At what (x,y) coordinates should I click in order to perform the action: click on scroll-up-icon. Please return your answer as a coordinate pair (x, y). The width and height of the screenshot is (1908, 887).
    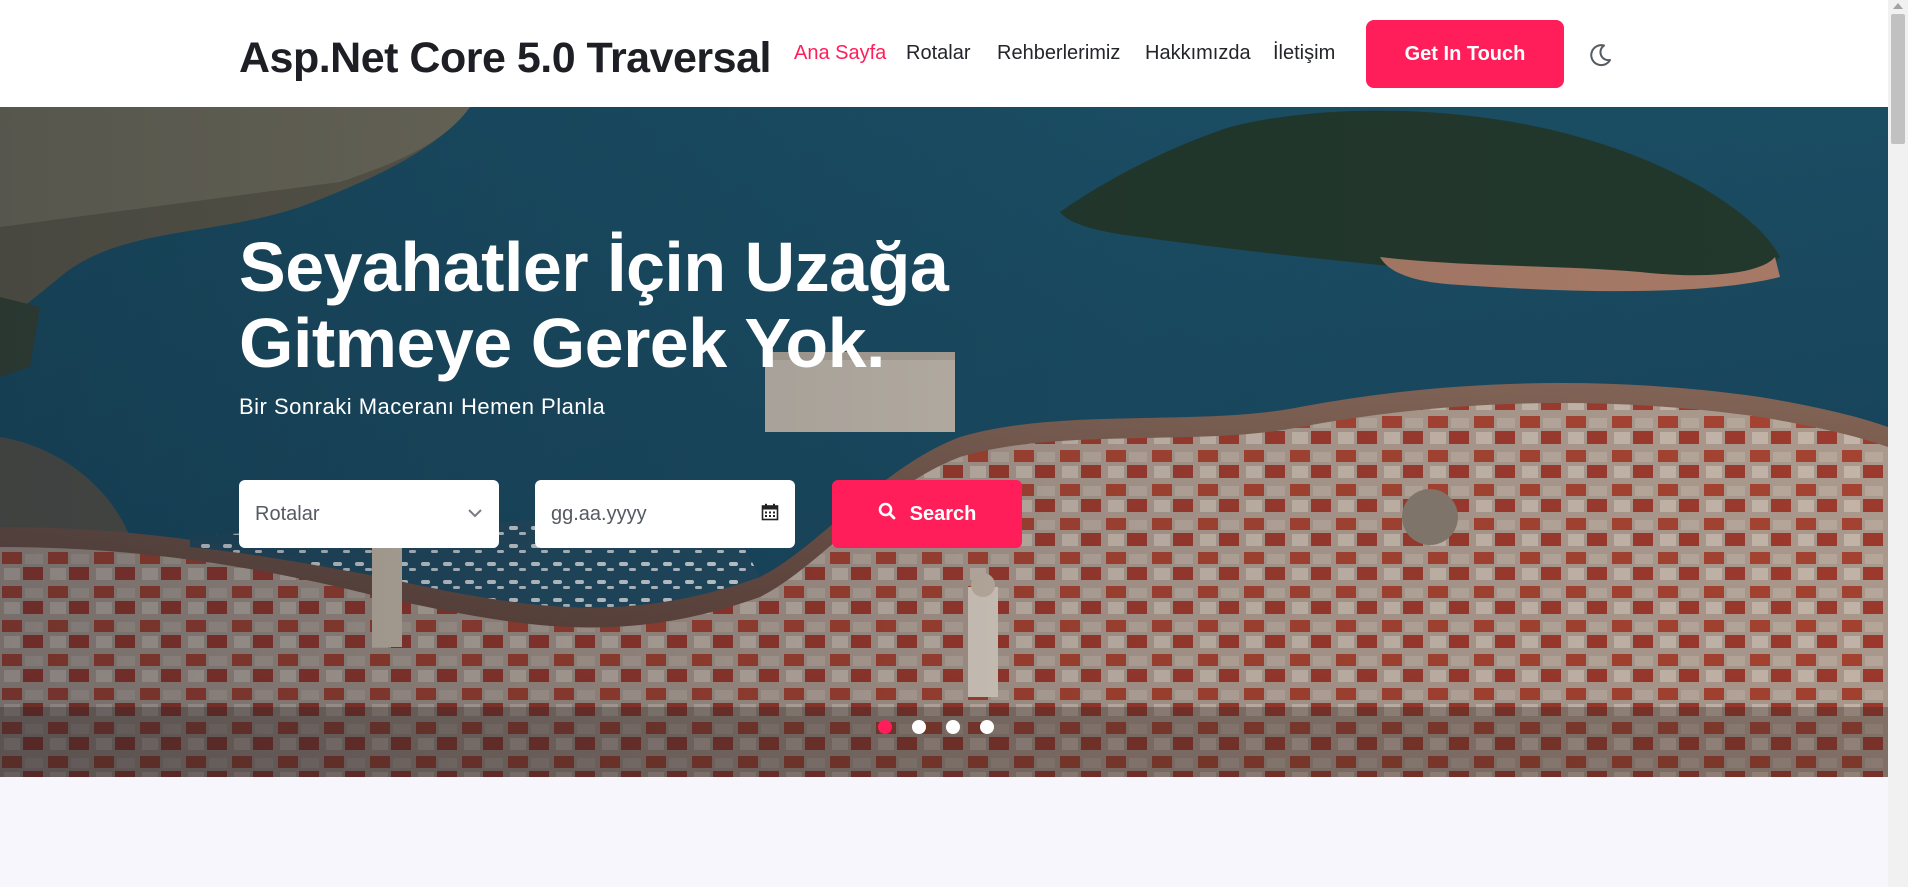
    Looking at the image, I should click on (1898, 6).